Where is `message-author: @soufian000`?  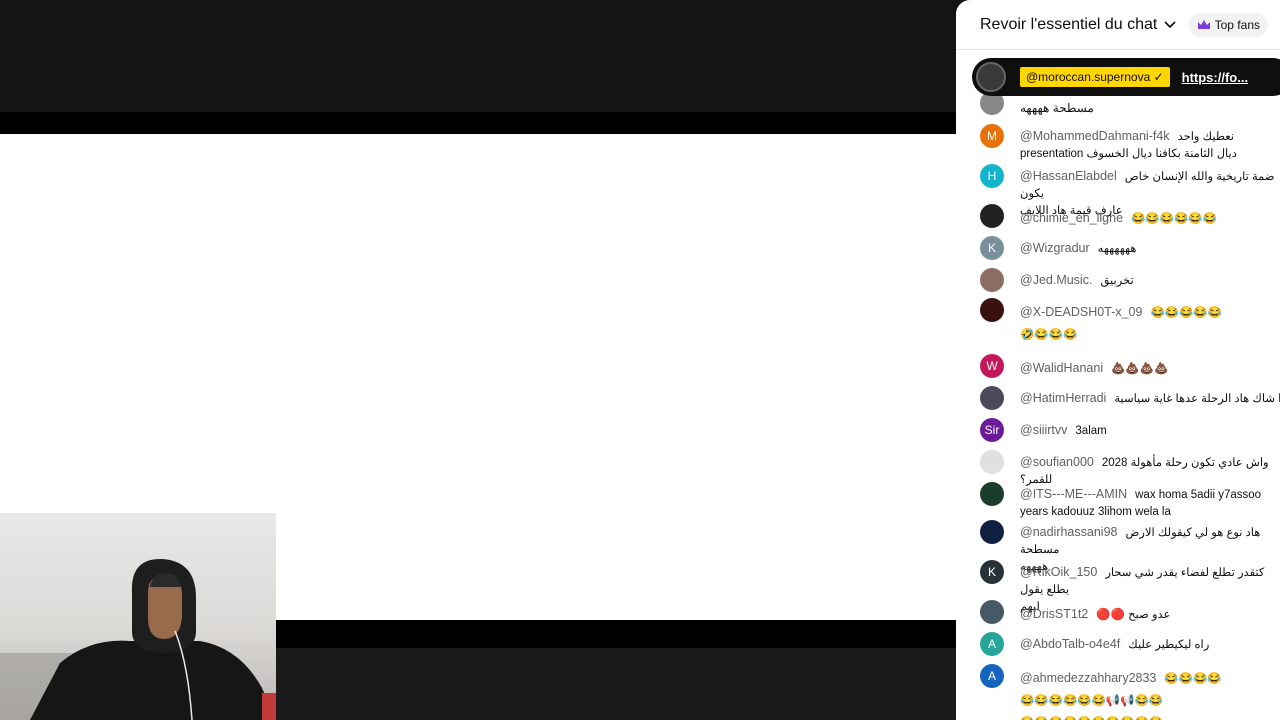 message-author: @soufian000 is located at coordinates (1057, 462).